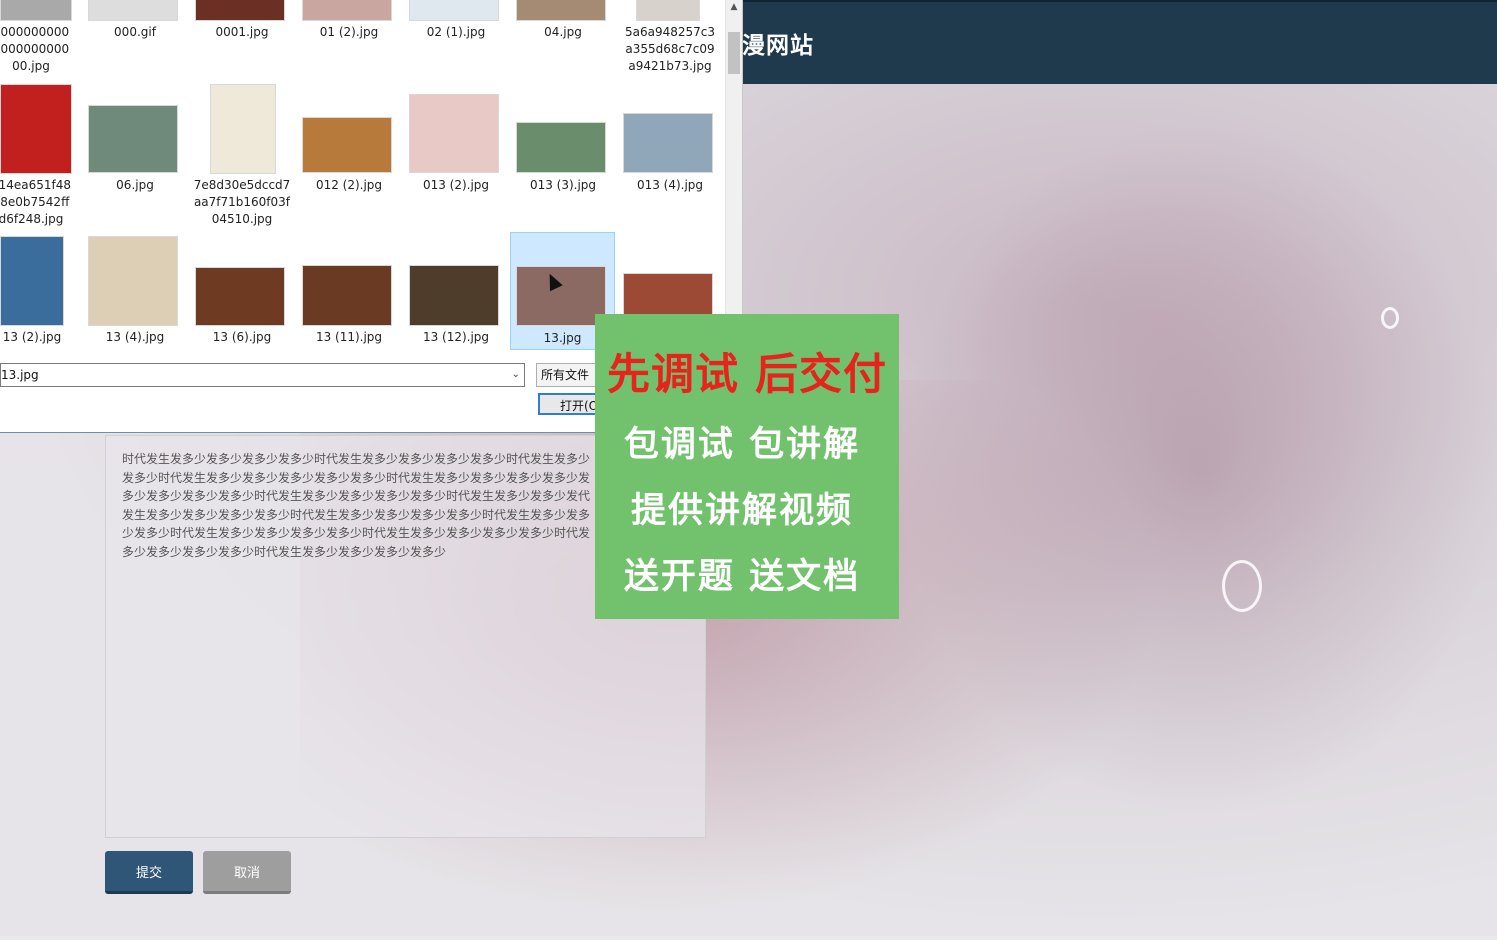 The width and height of the screenshot is (1497, 940). What do you see at coordinates (563, 40) in the screenshot?
I see `file-item: 04.jpg` at bounding box center [563, 40].